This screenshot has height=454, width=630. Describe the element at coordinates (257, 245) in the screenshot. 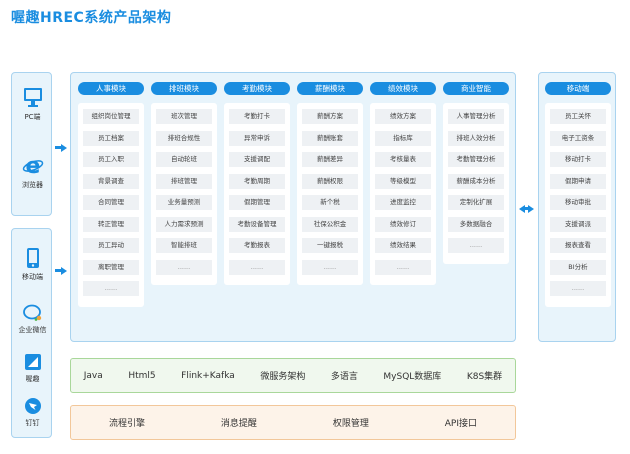

I see `module-item: 考勤报表` at that location.